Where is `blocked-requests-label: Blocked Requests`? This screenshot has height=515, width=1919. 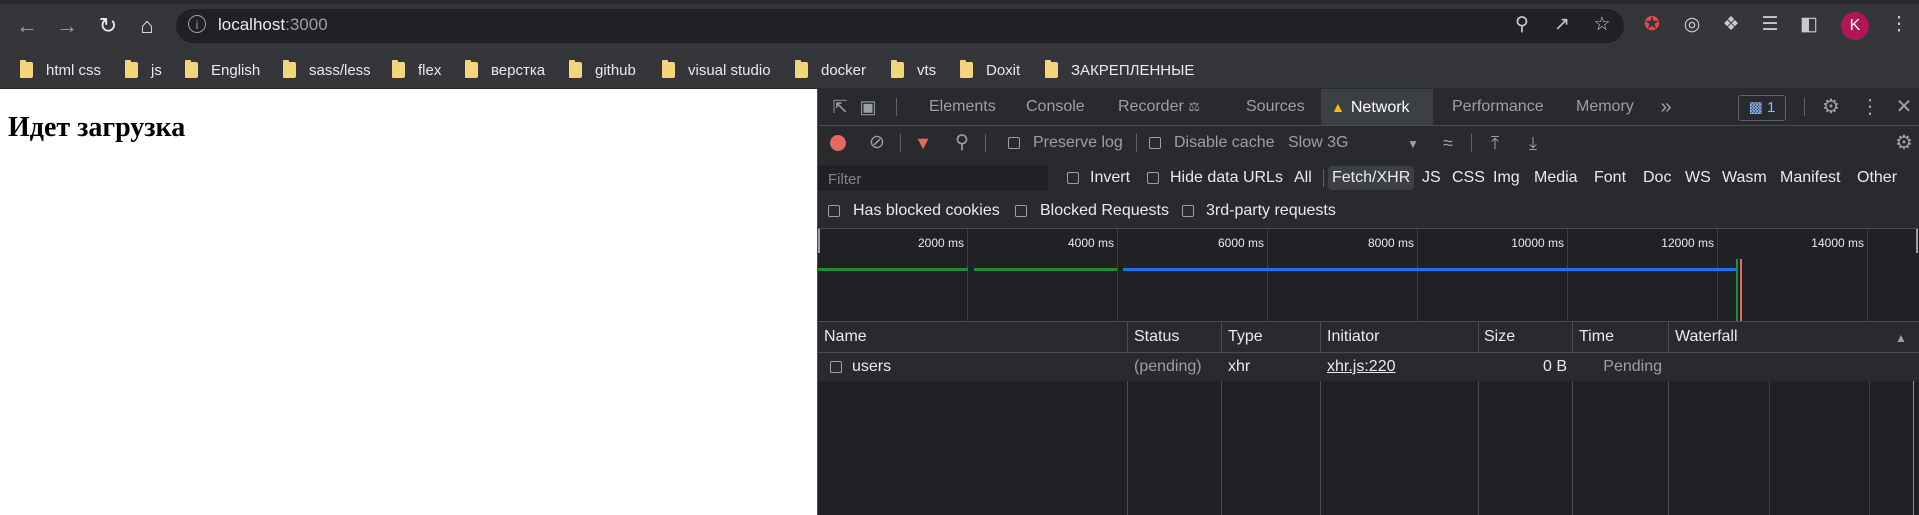
blocked-requests-label: Blocked Requests is located at coordinates (1104, 210).